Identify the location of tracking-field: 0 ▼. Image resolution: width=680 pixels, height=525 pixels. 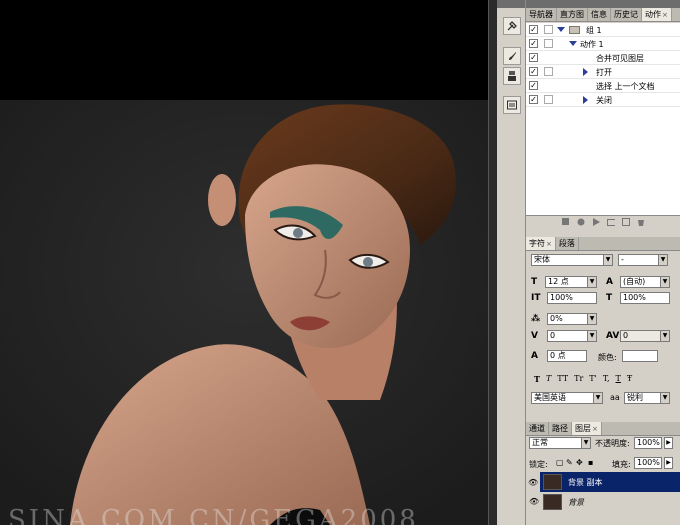
(645, 336).